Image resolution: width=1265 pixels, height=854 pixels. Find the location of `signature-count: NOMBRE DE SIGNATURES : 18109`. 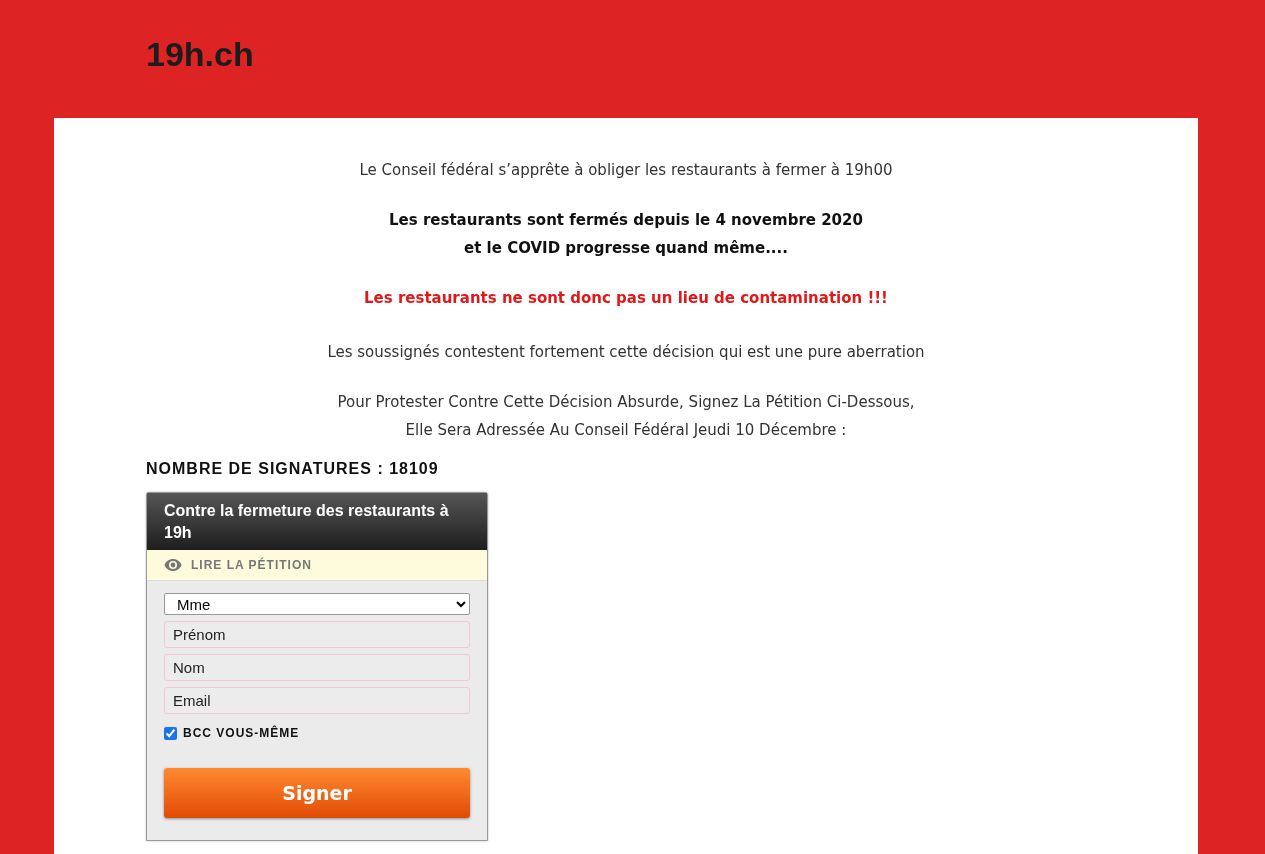

signature-count: NOMBRE DE SIGNATURES : 18109 is located at coordinates (293, 469).